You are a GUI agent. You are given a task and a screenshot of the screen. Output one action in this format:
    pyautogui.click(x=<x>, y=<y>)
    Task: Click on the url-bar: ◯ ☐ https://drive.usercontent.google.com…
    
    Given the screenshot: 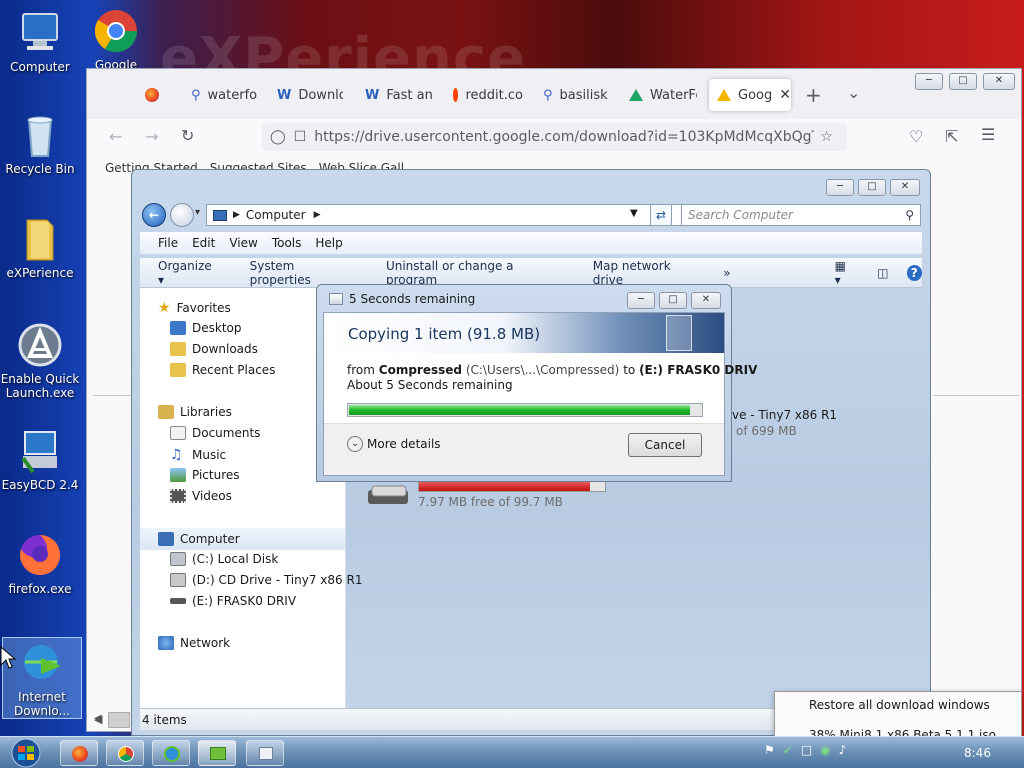 What is the action you would take?
    pyautogui.click(x=554, y=137)
    